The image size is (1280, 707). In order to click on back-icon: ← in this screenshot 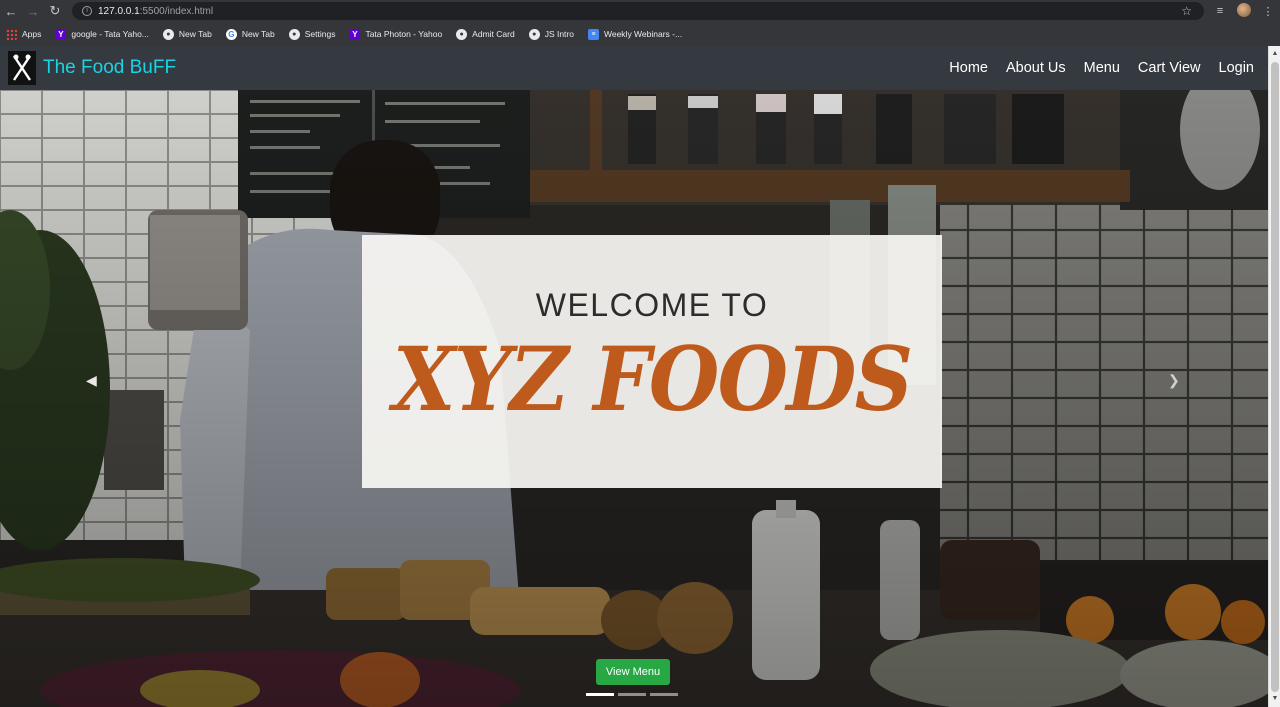, I will do `click(11, 11)`.